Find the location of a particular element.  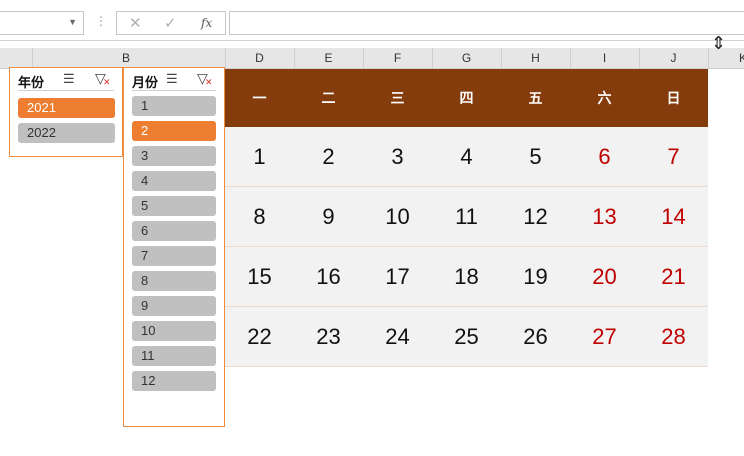

calendar-day: 18 is located at coordinates (466, 277).